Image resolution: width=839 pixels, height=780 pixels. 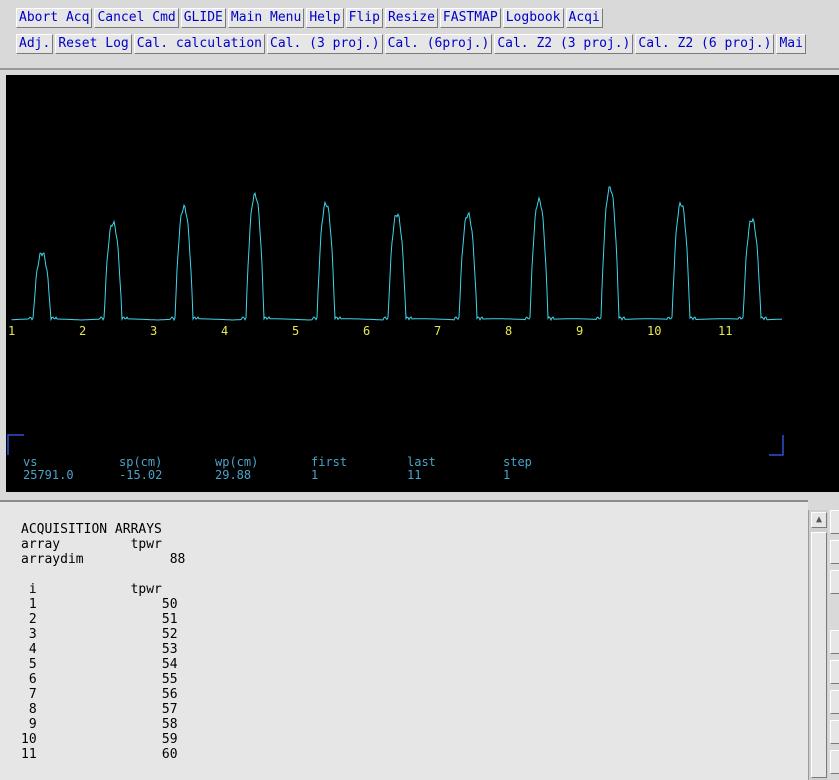 What do you see at coordinates (48, 475) in the screenshot?
I see `param-value-vs: 25791.0` at bounding box center [48, 475].